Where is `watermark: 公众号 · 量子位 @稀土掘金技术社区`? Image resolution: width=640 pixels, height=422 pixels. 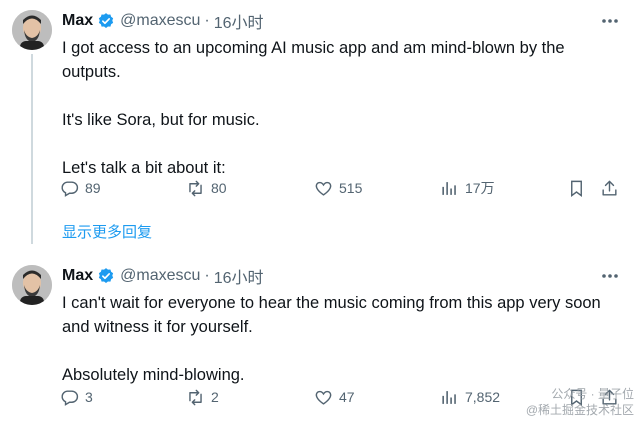 watermark: 公众号 · 量子位 @稀土掘金技术社区 is located at coordinates (580, 402).